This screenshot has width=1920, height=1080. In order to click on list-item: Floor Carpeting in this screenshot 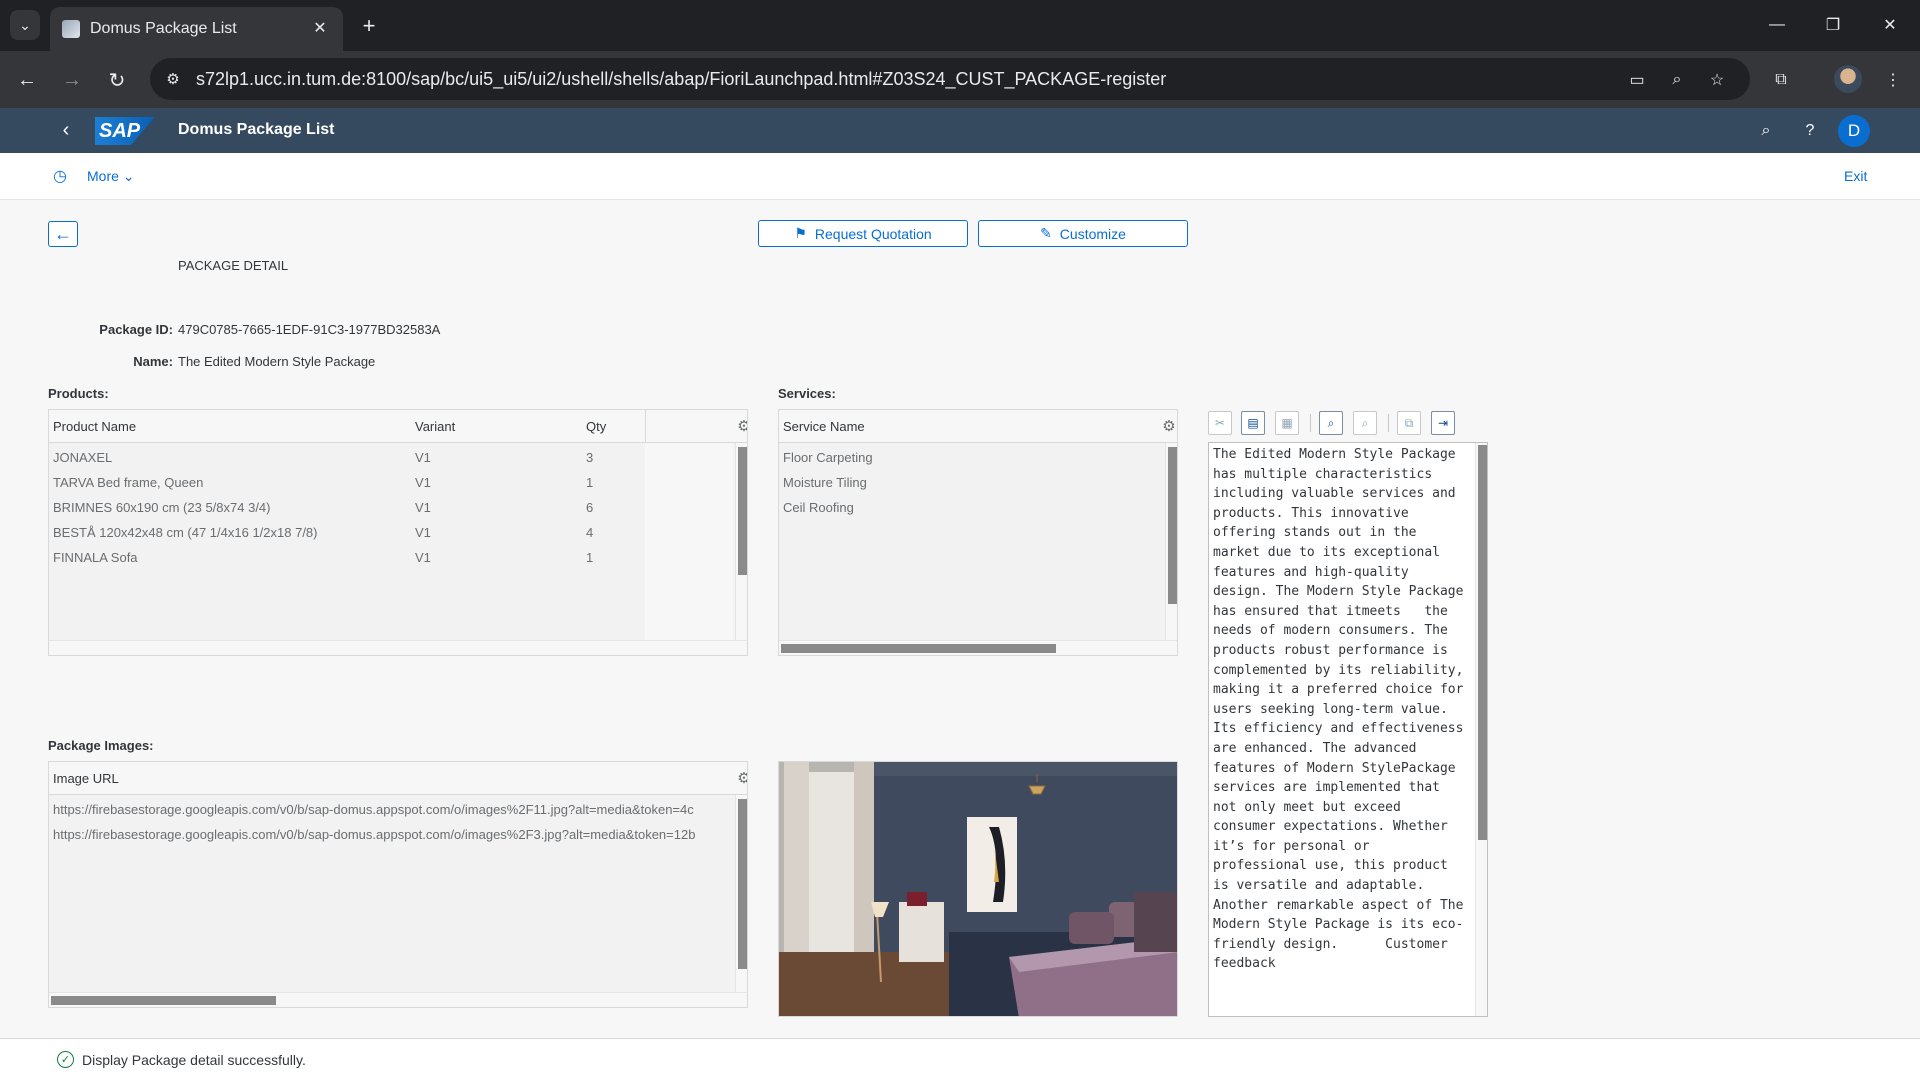, I will do `click(828, 457)`.